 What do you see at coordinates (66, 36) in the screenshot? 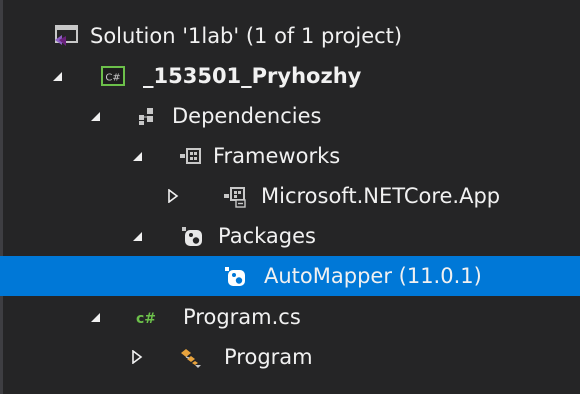
I see `solution-icon` at bounding box center [66, 36].